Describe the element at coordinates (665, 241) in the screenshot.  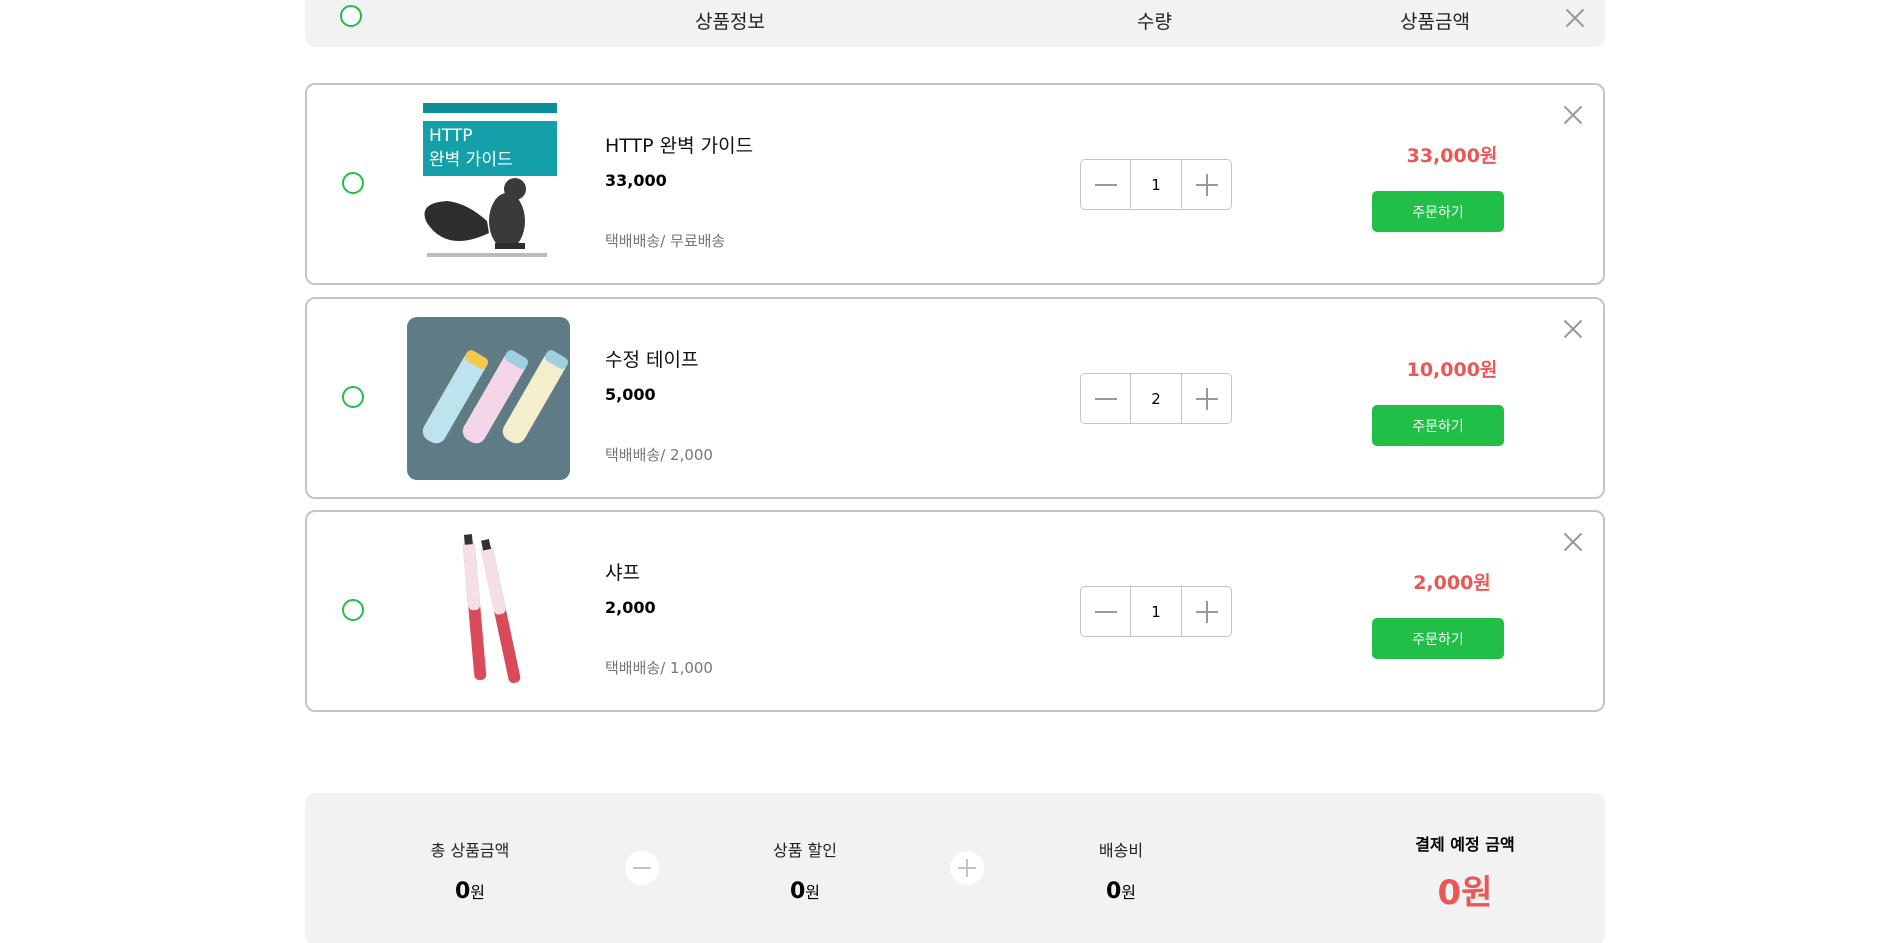
I see `delivery-info: 택배배송/ 무료배송` at that location.